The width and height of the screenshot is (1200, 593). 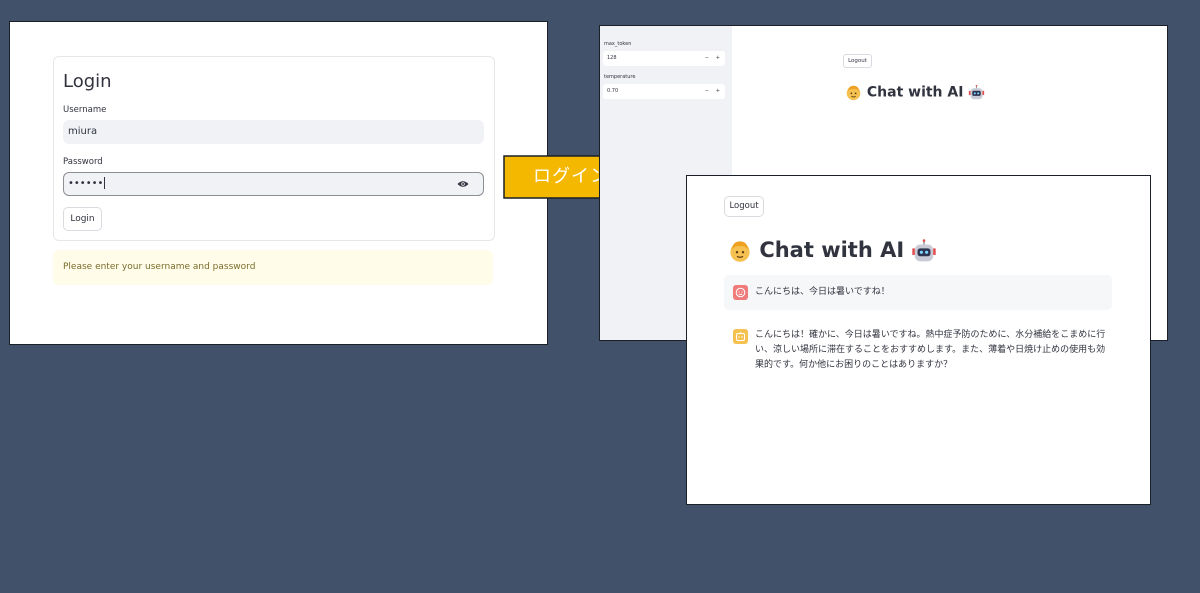 I want to click on temperature-increment-button: +, so click(x=718, y=91).